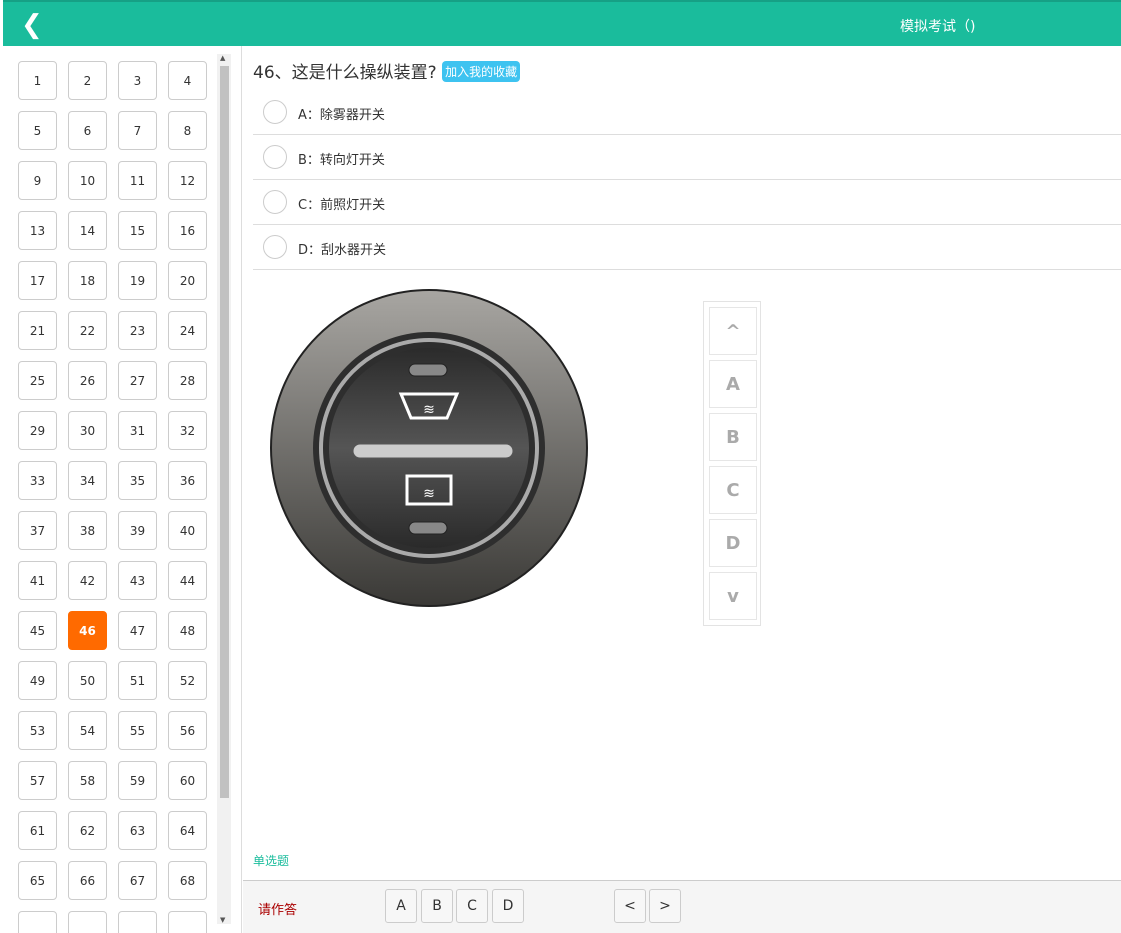  I want to click on option-d: D：刮水器开关, so click(687, 247).